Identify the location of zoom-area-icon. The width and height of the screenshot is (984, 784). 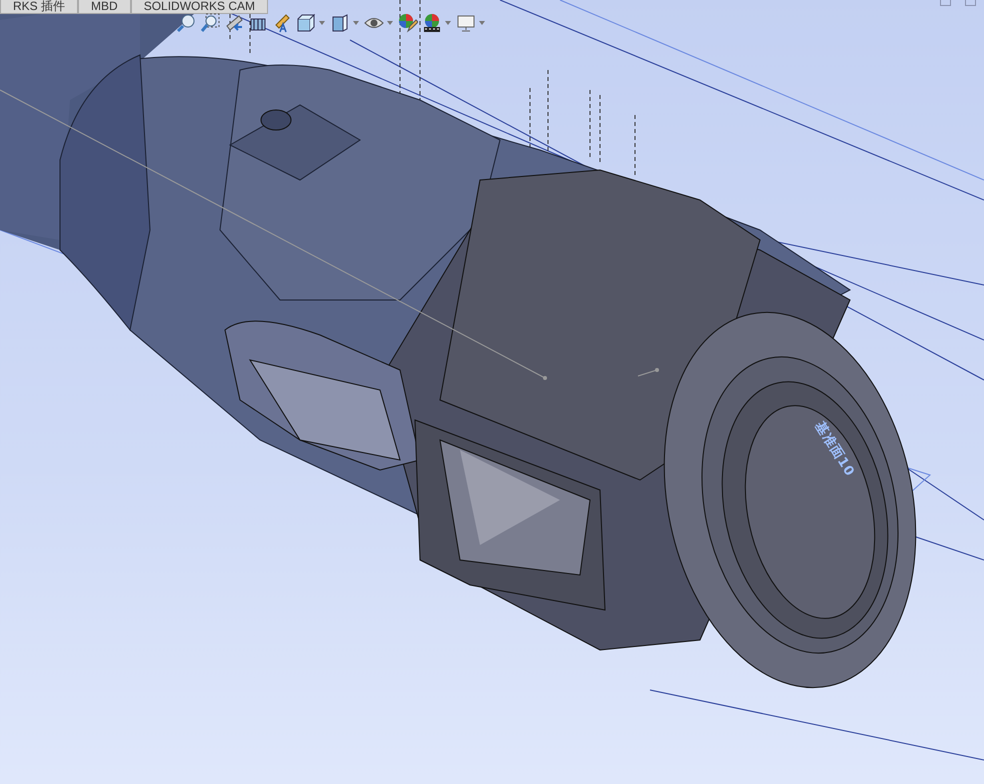
(210, 23).